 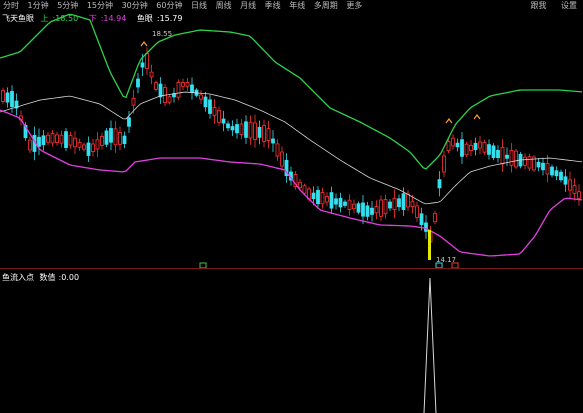 What do you see at coordinates (446, 260) in the screenshot?
I see `low-price-label: 14.17` at bounding box center [446, 260].